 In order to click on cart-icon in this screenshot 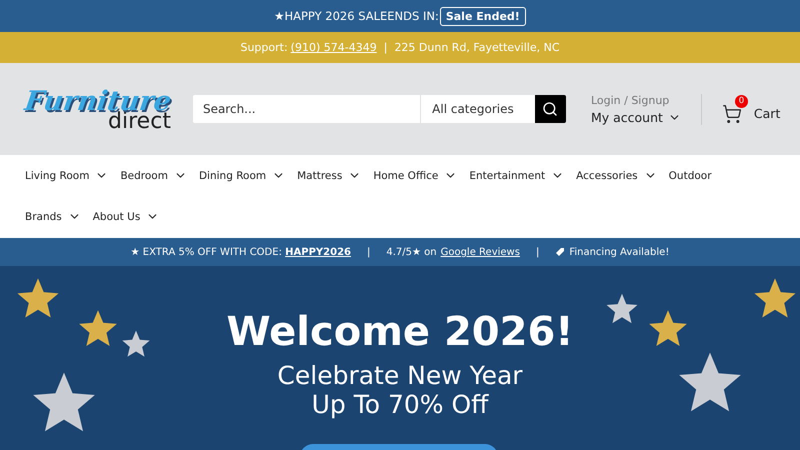, I will do `click(732, 114)`.